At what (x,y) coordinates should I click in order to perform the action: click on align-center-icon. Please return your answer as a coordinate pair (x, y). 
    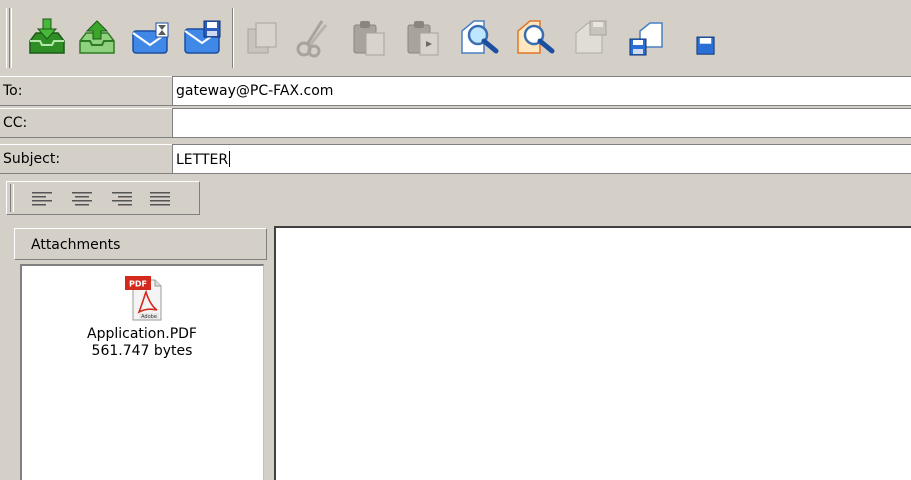
    Looking at the image, I should click on (82, 199).